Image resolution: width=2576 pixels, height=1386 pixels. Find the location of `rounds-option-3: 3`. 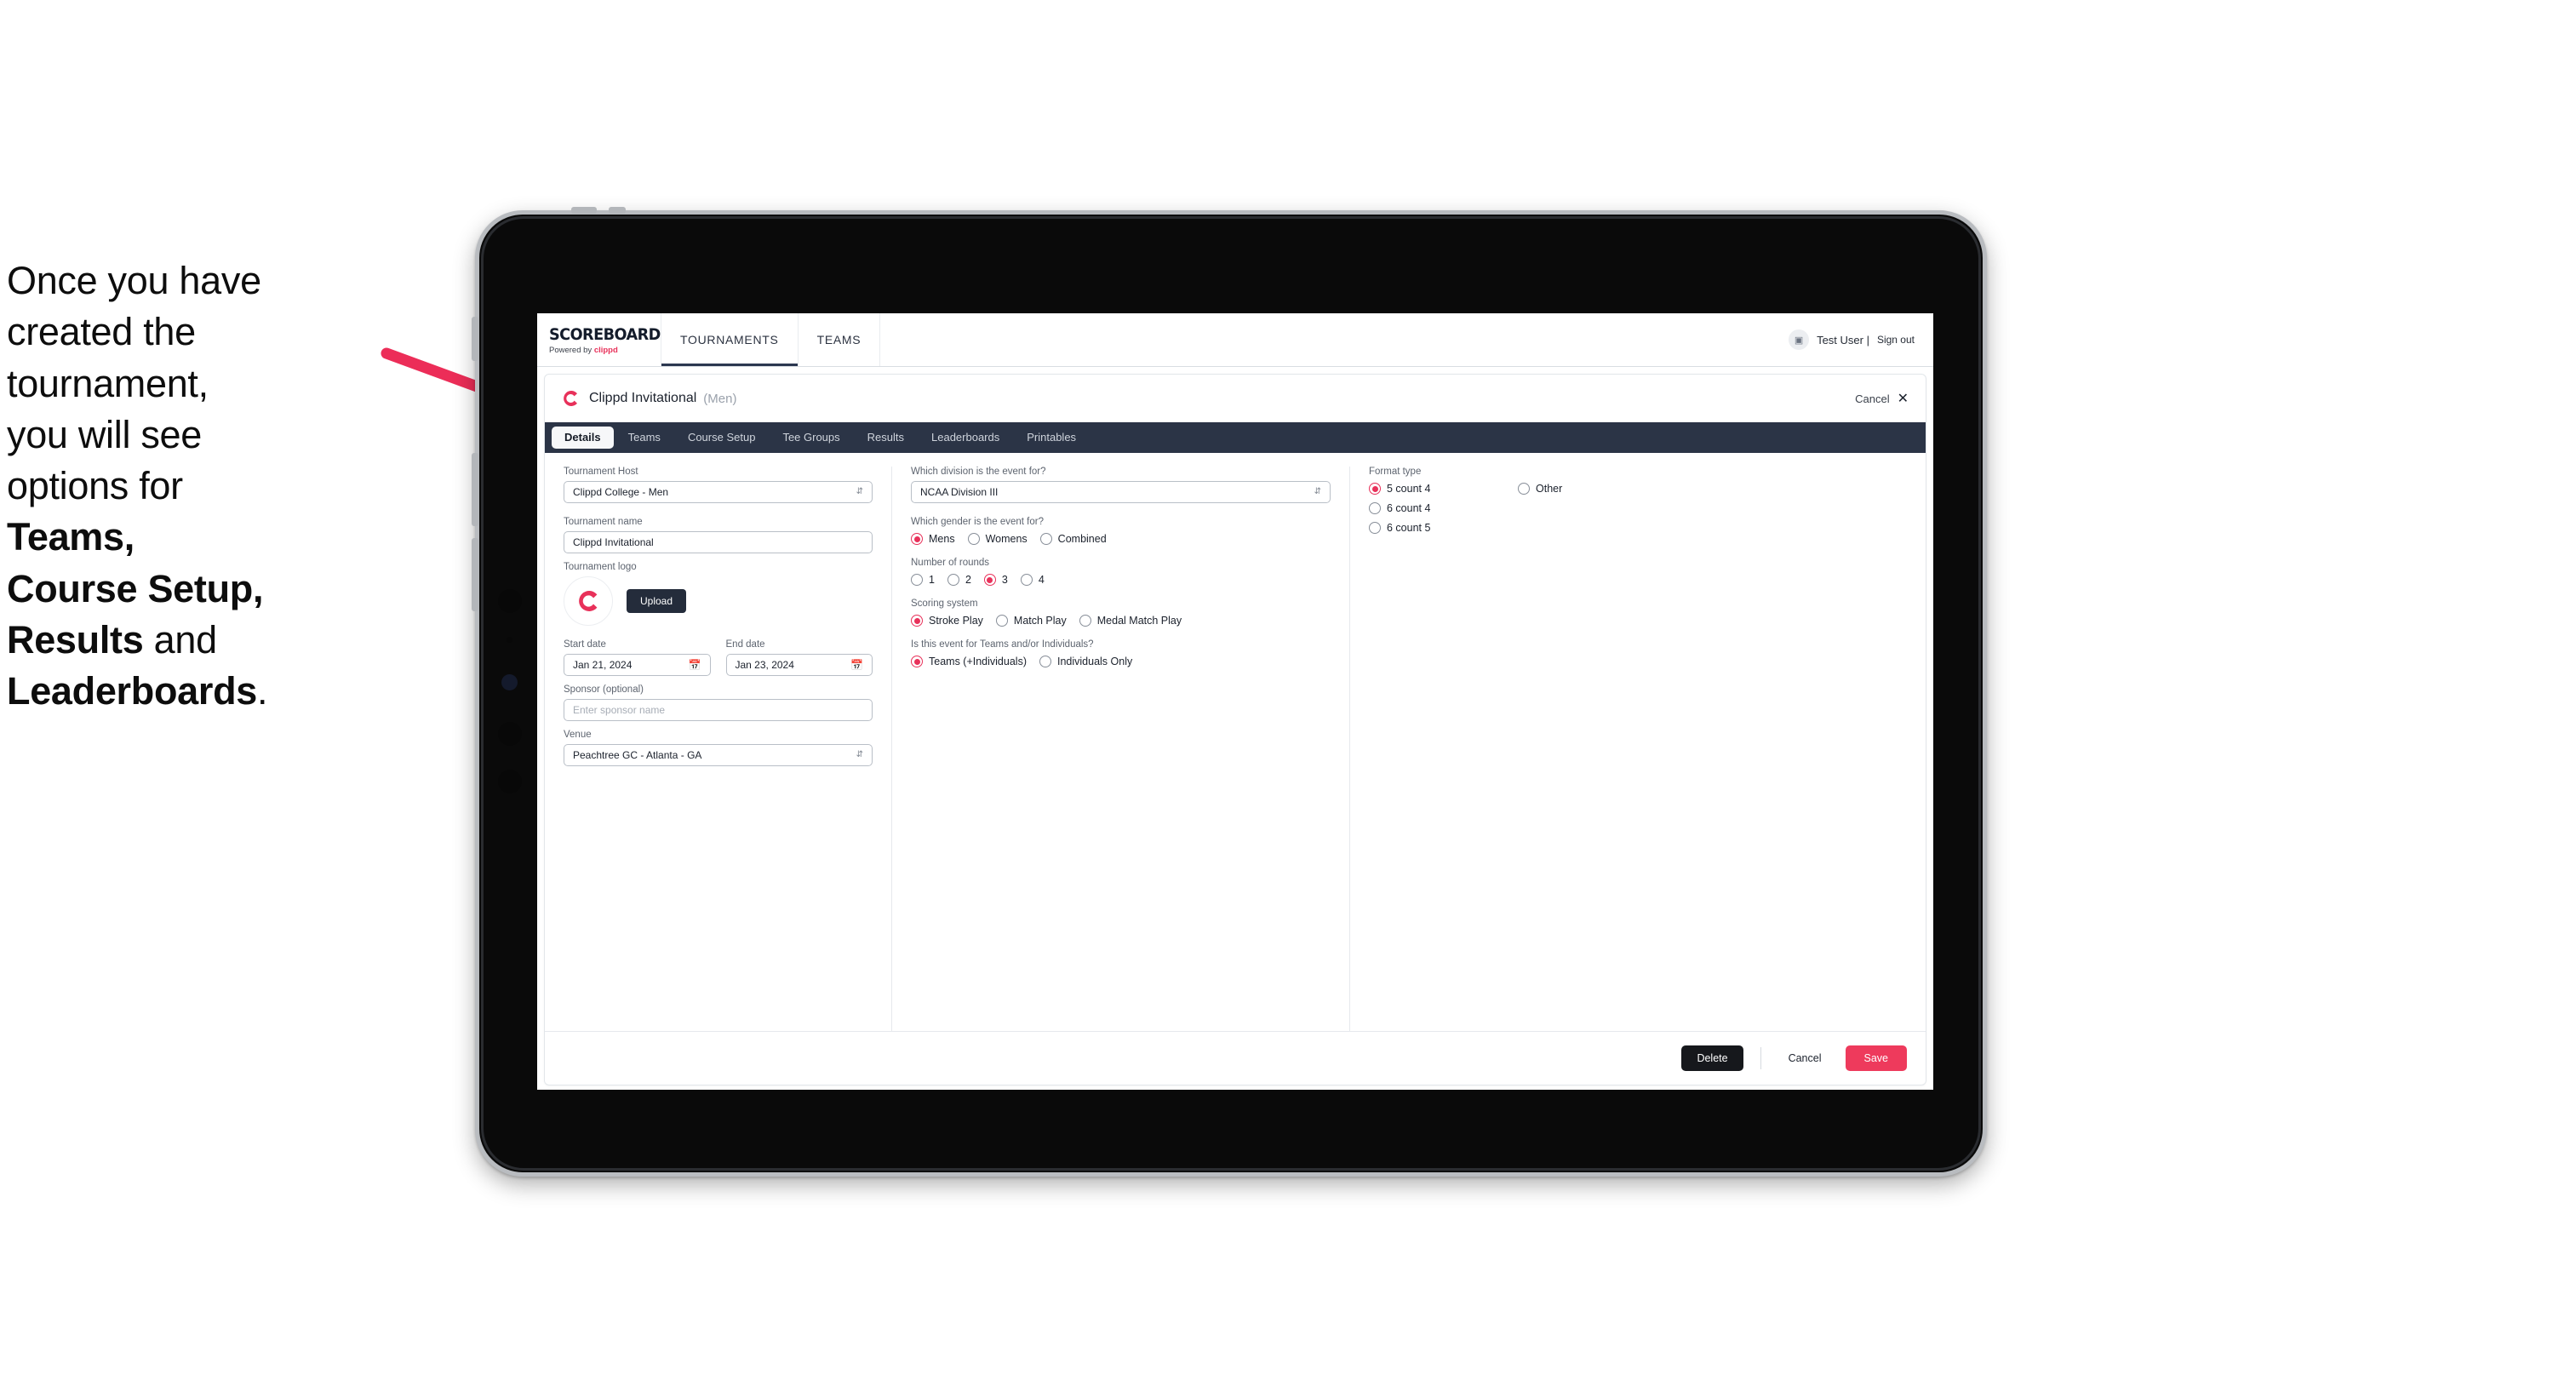

rounds-option-3: 3 is located at coordinates (996, 580).